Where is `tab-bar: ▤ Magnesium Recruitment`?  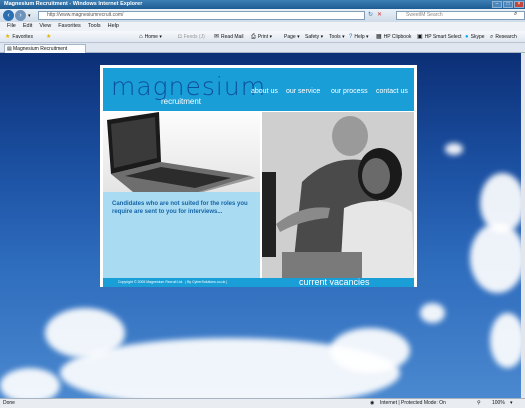
tab-bar: ▤ Magnesium Recruitment is located at coordinates (262, 48).